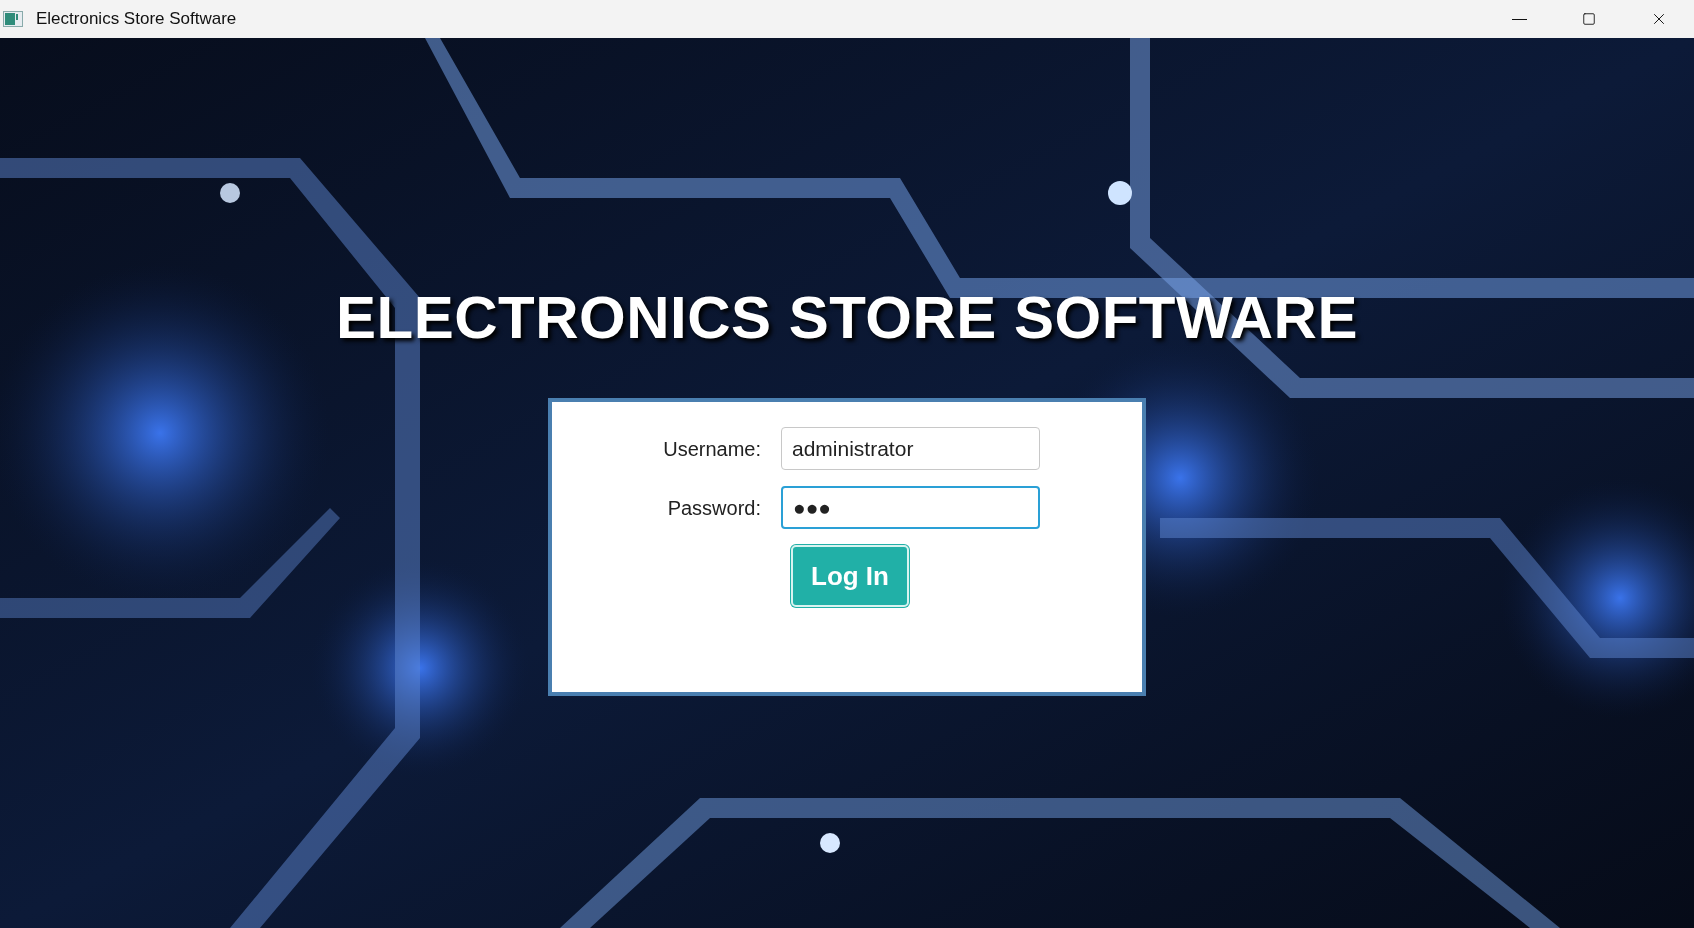 Image resolution: width=1694 pixels, height=928 pixels. What do you see at coordinates (1589, 19) in the screenshot?
I see `maximize-icon` at bounding box center [1589, 19].